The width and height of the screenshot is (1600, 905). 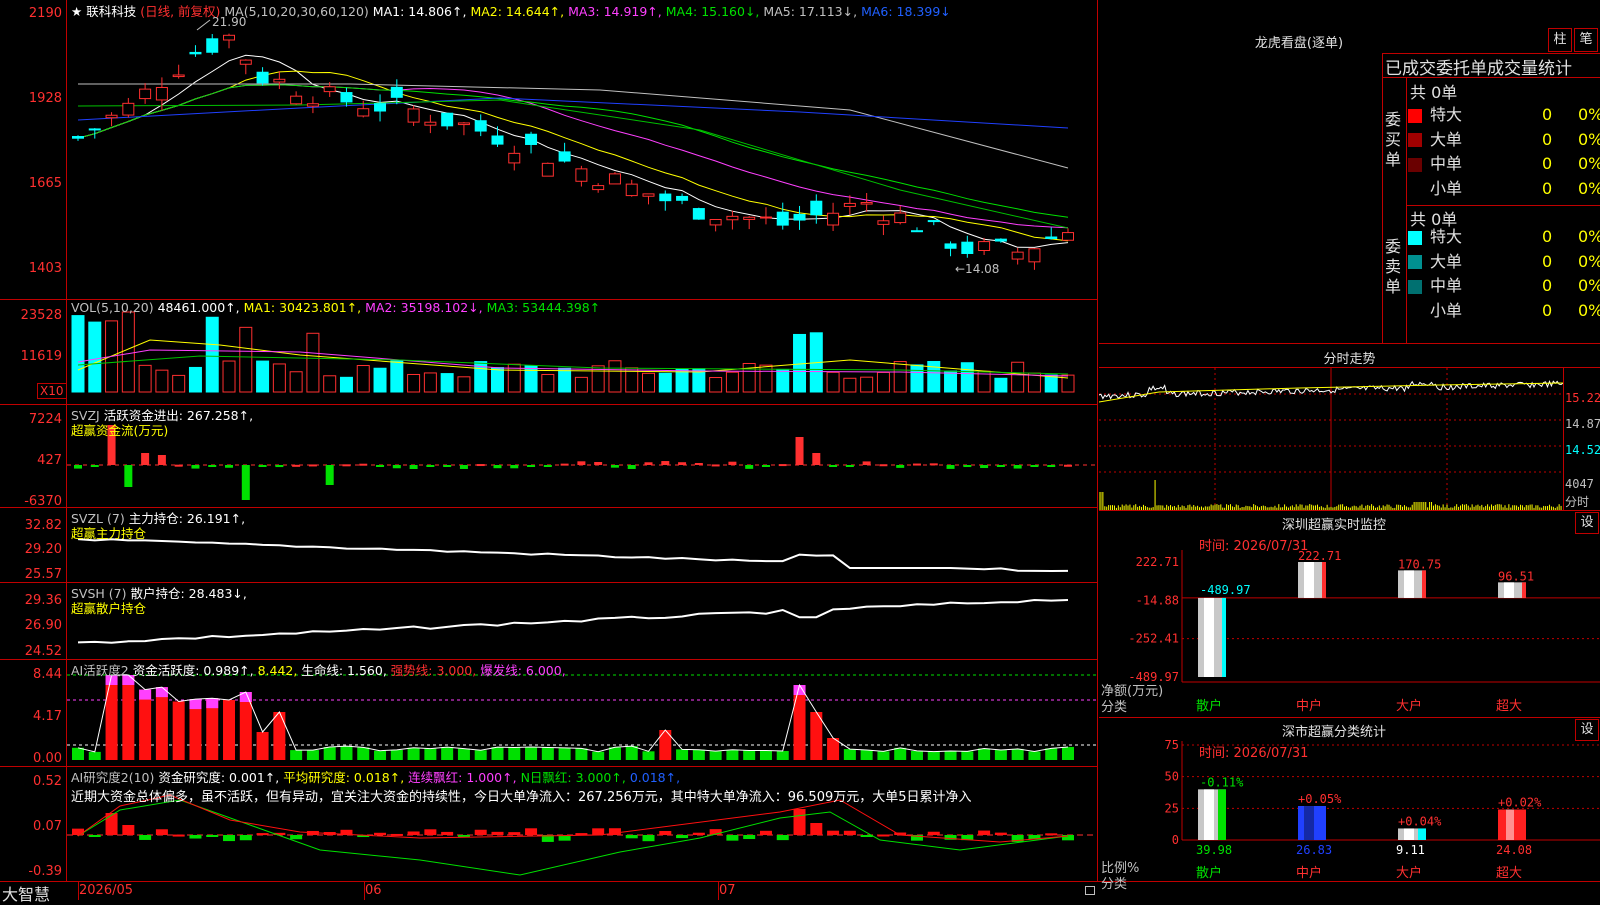 What do you see at coordinates (111, 11) in the screenshot?
I see `stock-name: 联科科技` at bounding box center [111, 11].